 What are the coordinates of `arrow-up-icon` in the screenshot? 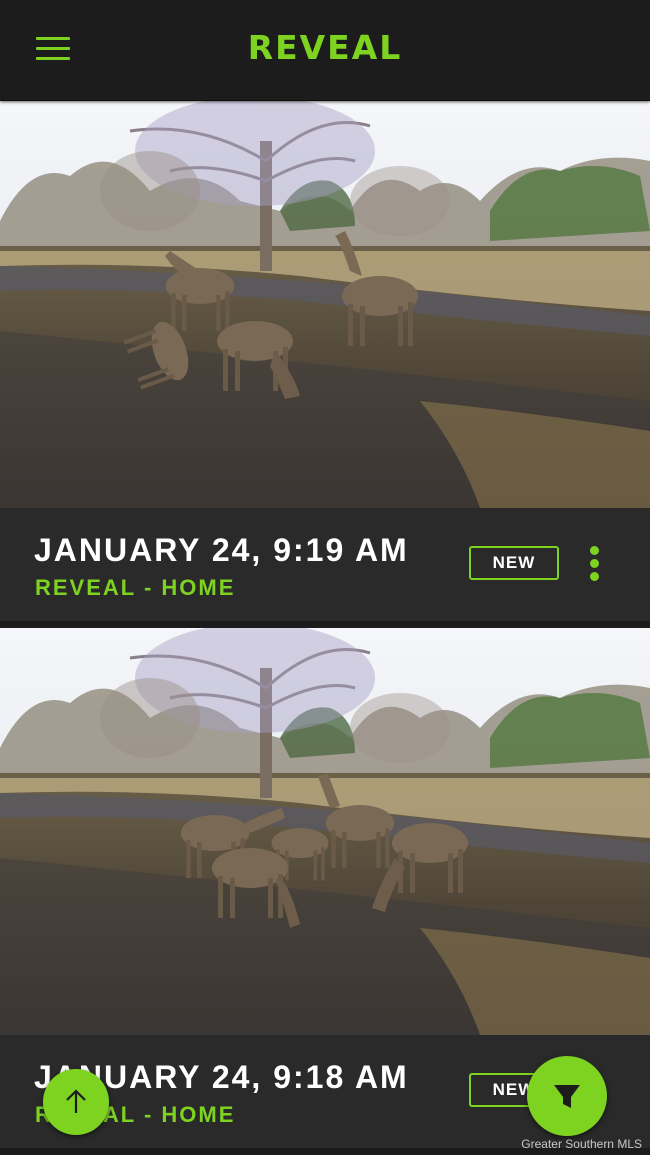 It's located at (76, 1101).